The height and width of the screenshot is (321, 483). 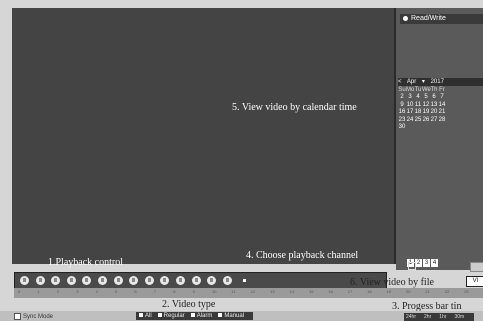 I want to click on radio-dot-icon, so click(x=405, y=18).